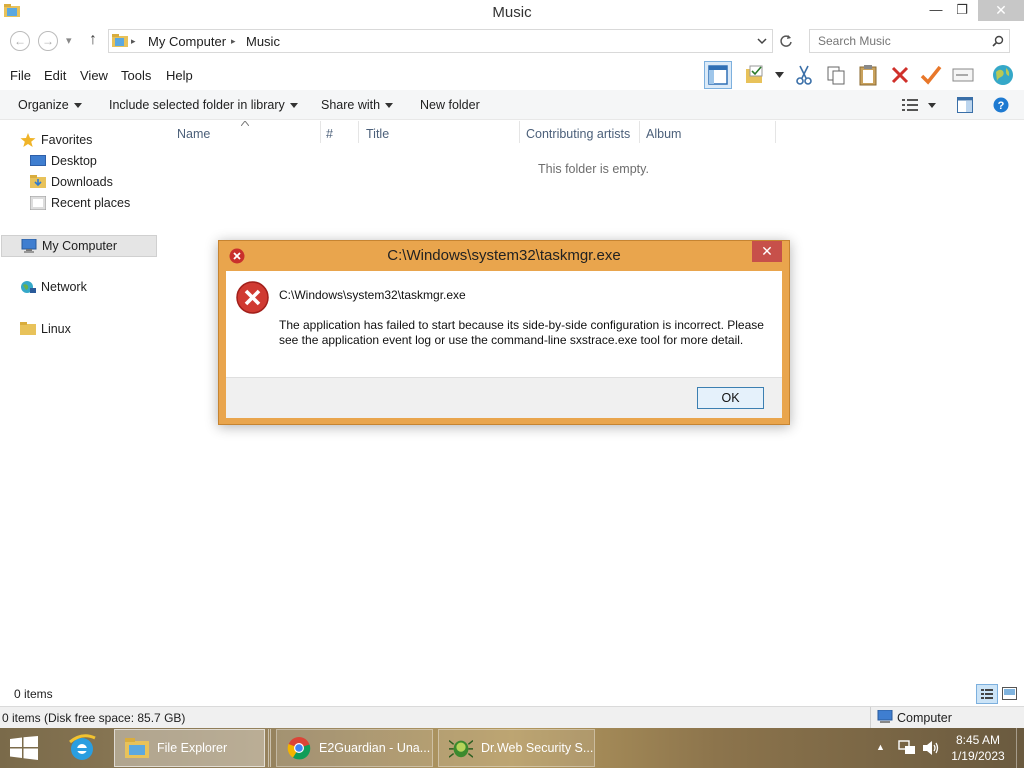  Describe the element at coordinates (804, 75) in the screenshot. I see `cut-icon` at that location.